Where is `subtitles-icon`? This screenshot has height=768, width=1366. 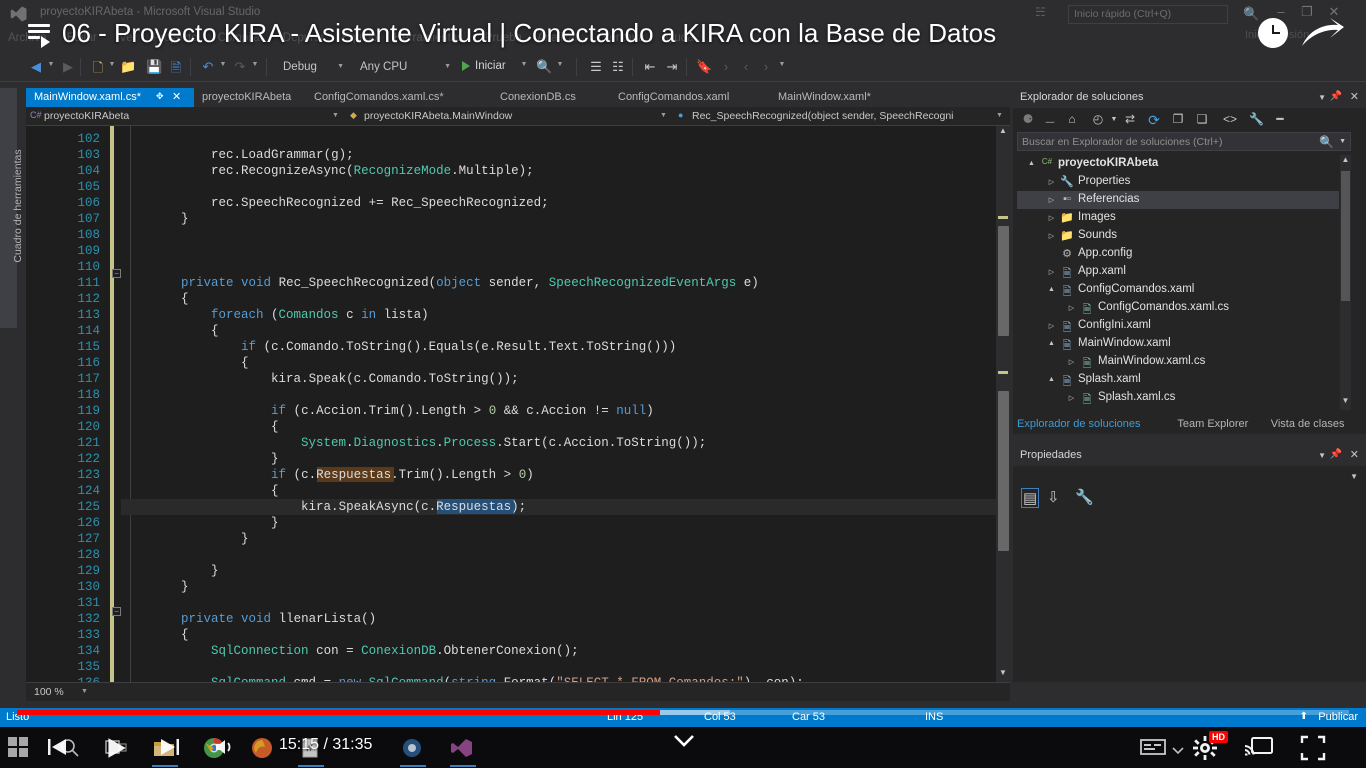 subtitles-icon is located at coordinates (1153, 747).